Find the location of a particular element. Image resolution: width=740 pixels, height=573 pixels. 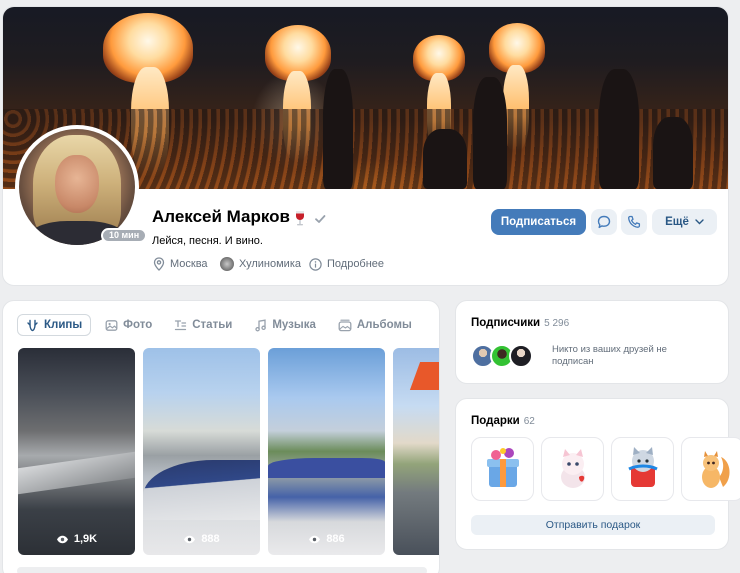

followers-count: 5 296 is located at coordinates (557, 323).